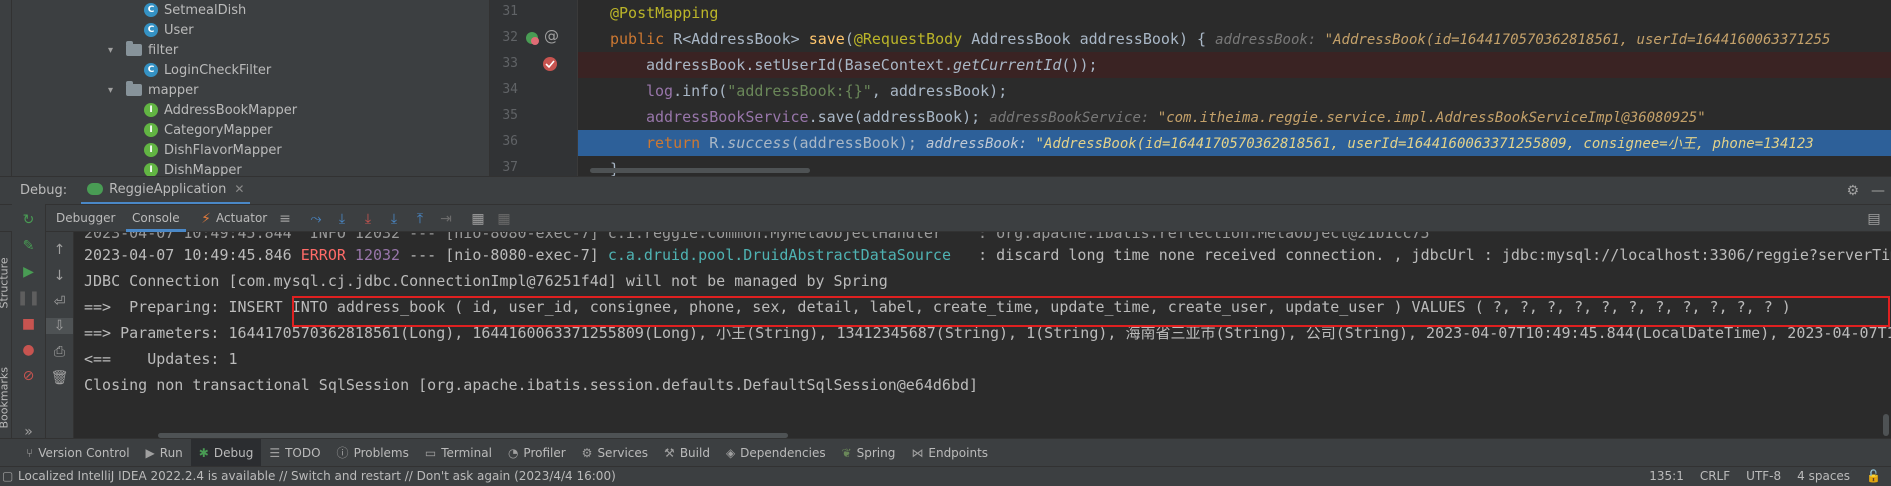 This screenshot has width=1891, height=486. Describe the element at coordinates (303, 452) in the screenshot. I see `tool-label: TODO` at that location.